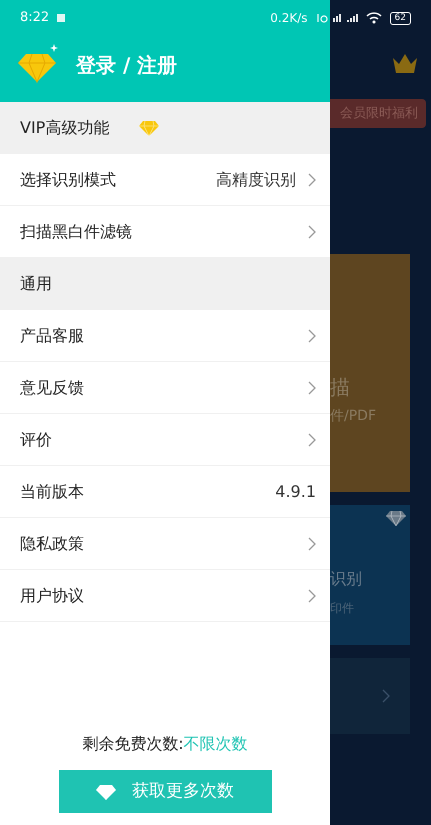 This screenshot has width=431, height=825. What do you see at coordinates (165, 180) in the screenshot?
I see `menu-item: 选择识别模式 高精度识别` at bounding box center [165, 180].